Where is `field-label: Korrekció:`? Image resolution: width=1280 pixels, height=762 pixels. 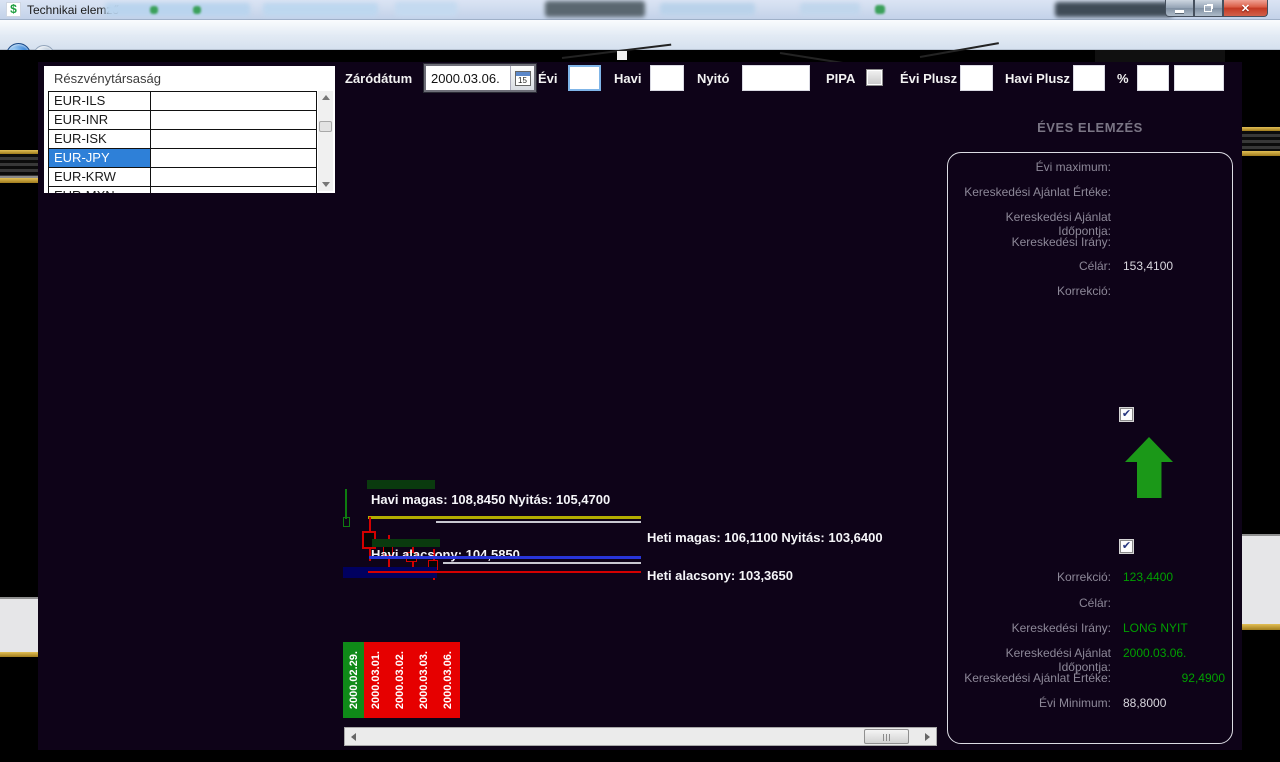 field-label: Korrekció: is located at coordinates (1083, 291).